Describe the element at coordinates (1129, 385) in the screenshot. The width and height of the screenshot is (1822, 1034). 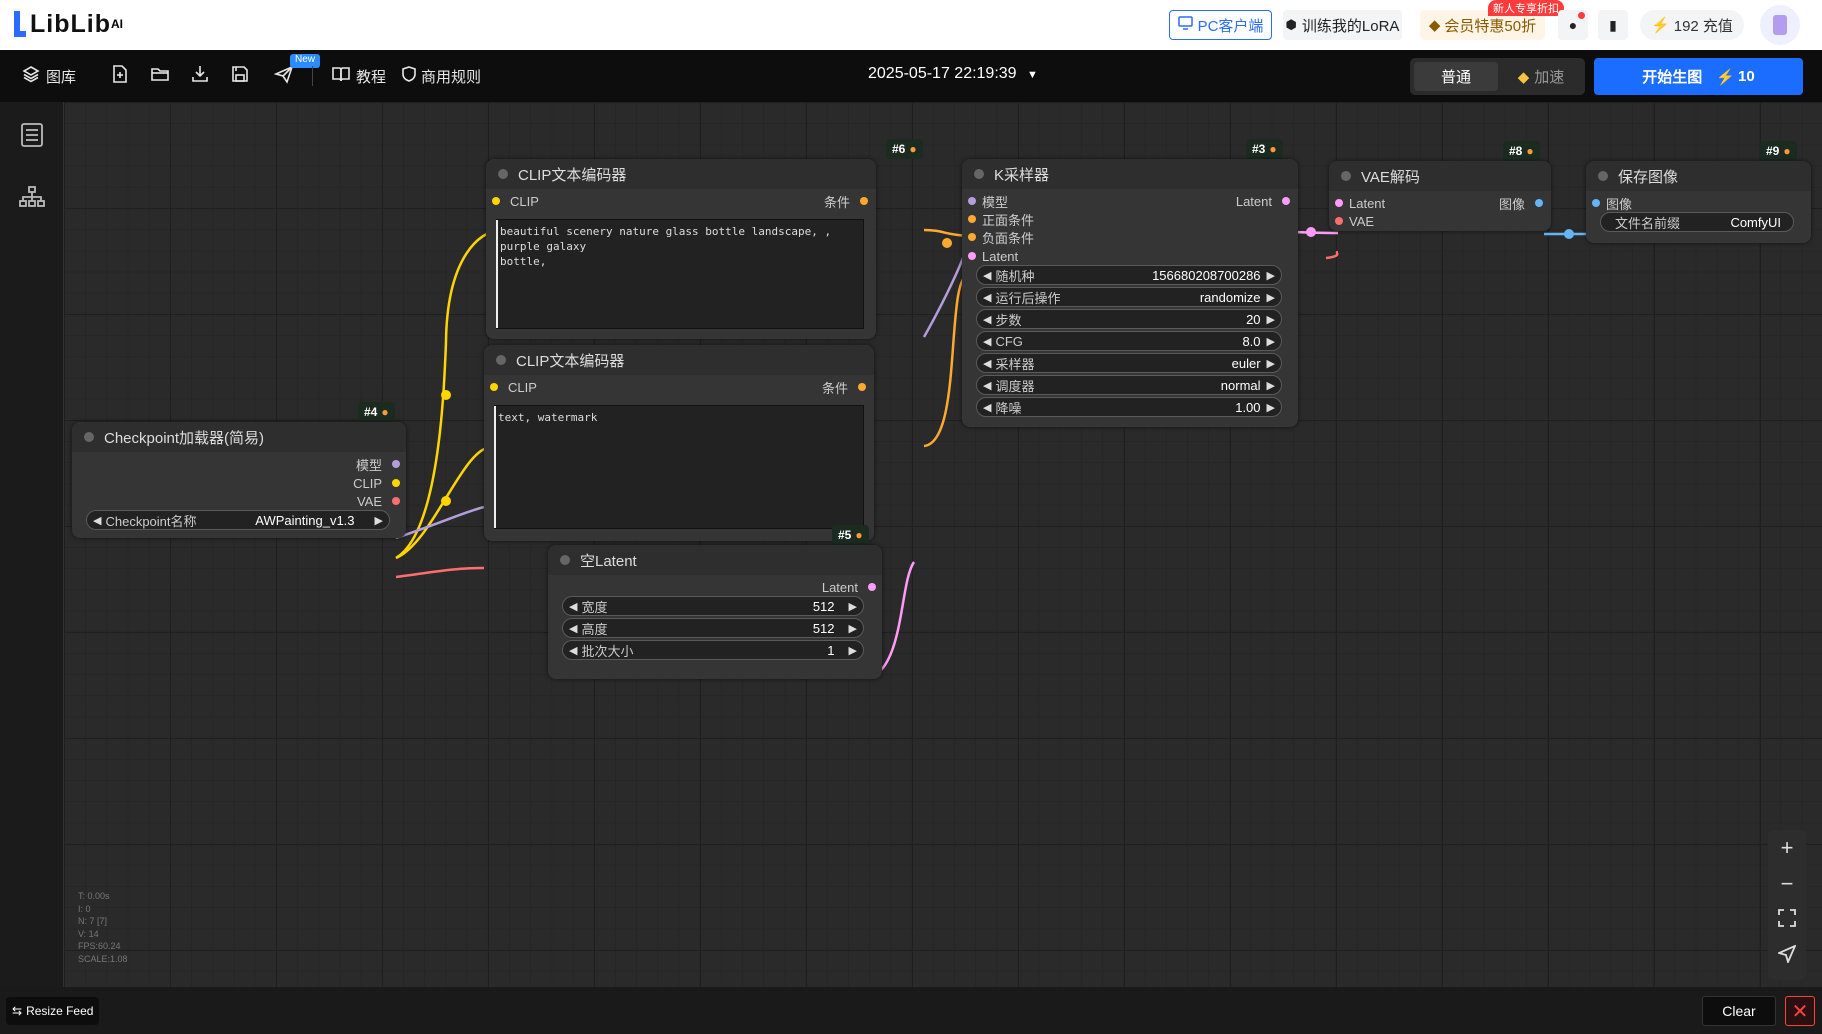
I see `widget-scheduler: ◀ 调度器 normal ▶` at that location.